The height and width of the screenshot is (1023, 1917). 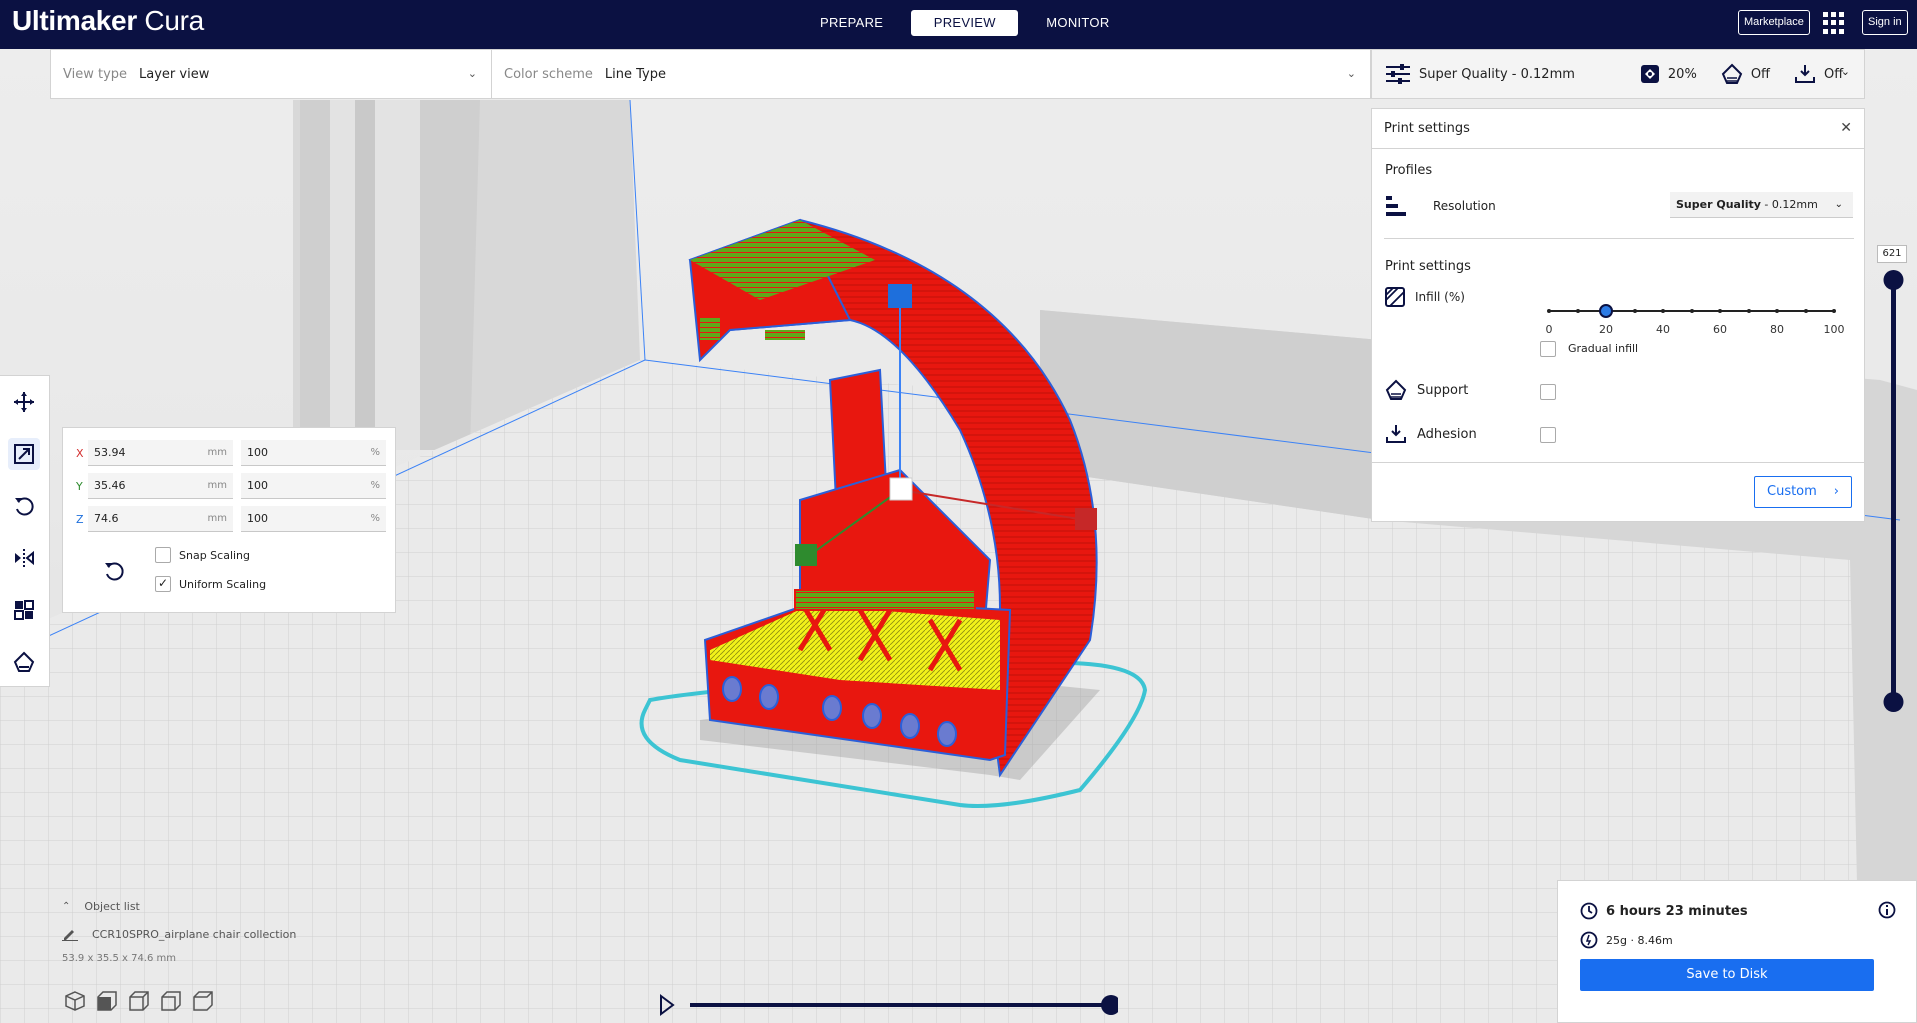 I want to click on mirror-tool-button, so click(x=24, y=558).